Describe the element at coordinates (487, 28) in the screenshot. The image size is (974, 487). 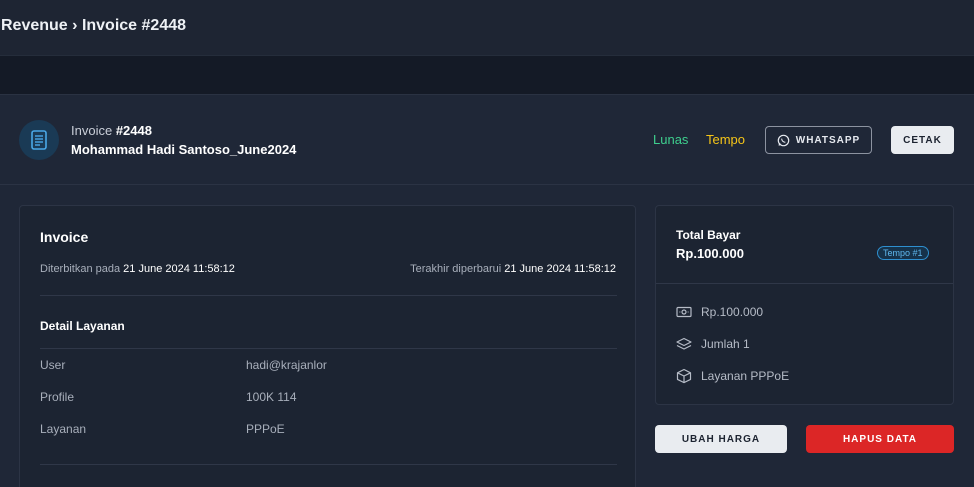
I see `top-bar: Revenue › Invoice #2448` at that location.